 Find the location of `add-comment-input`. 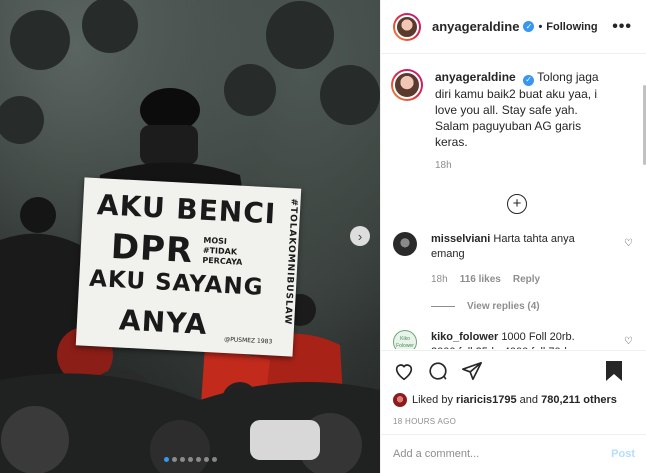

add-comment-input is located at coordinates (502, 454).